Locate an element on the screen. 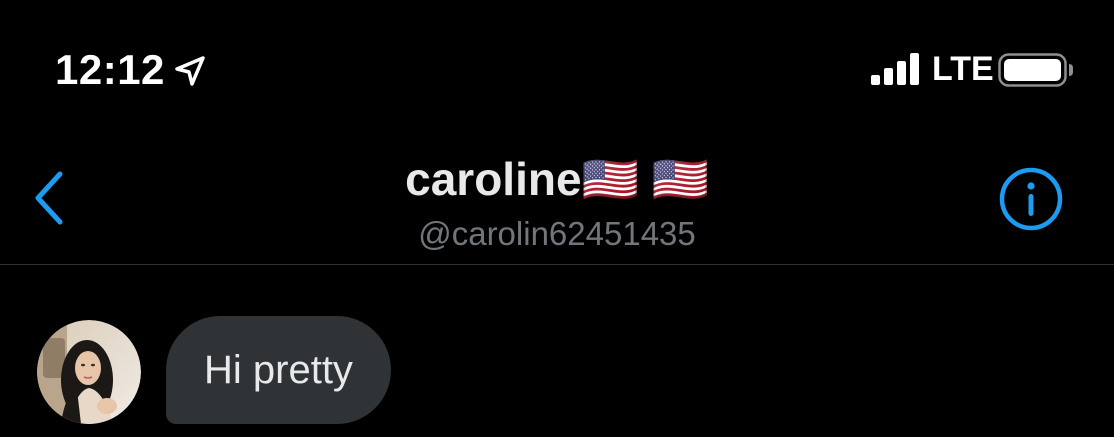 Image resolution: width=1114 pixels, height=437 pixels. header-divider is located at coordinates (557, 264).